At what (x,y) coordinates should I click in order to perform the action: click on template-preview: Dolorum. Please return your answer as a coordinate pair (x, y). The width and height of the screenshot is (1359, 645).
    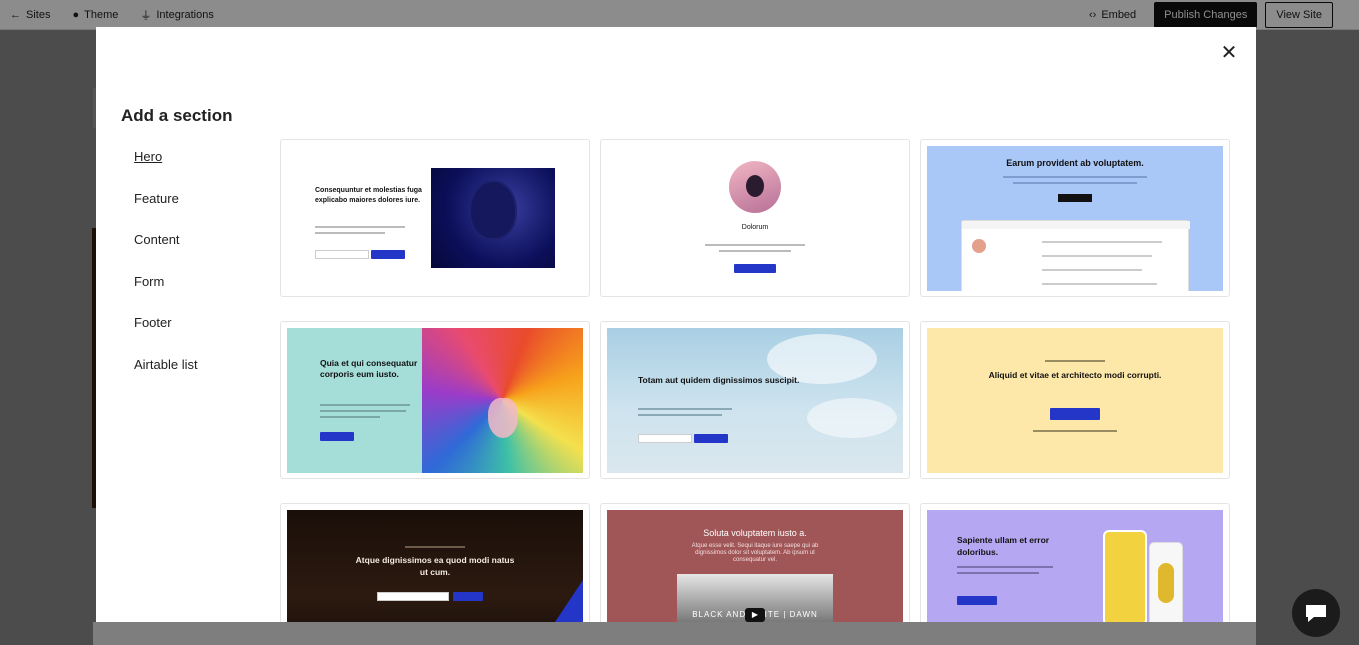
    Looking at the image, I should click on (755, 218).